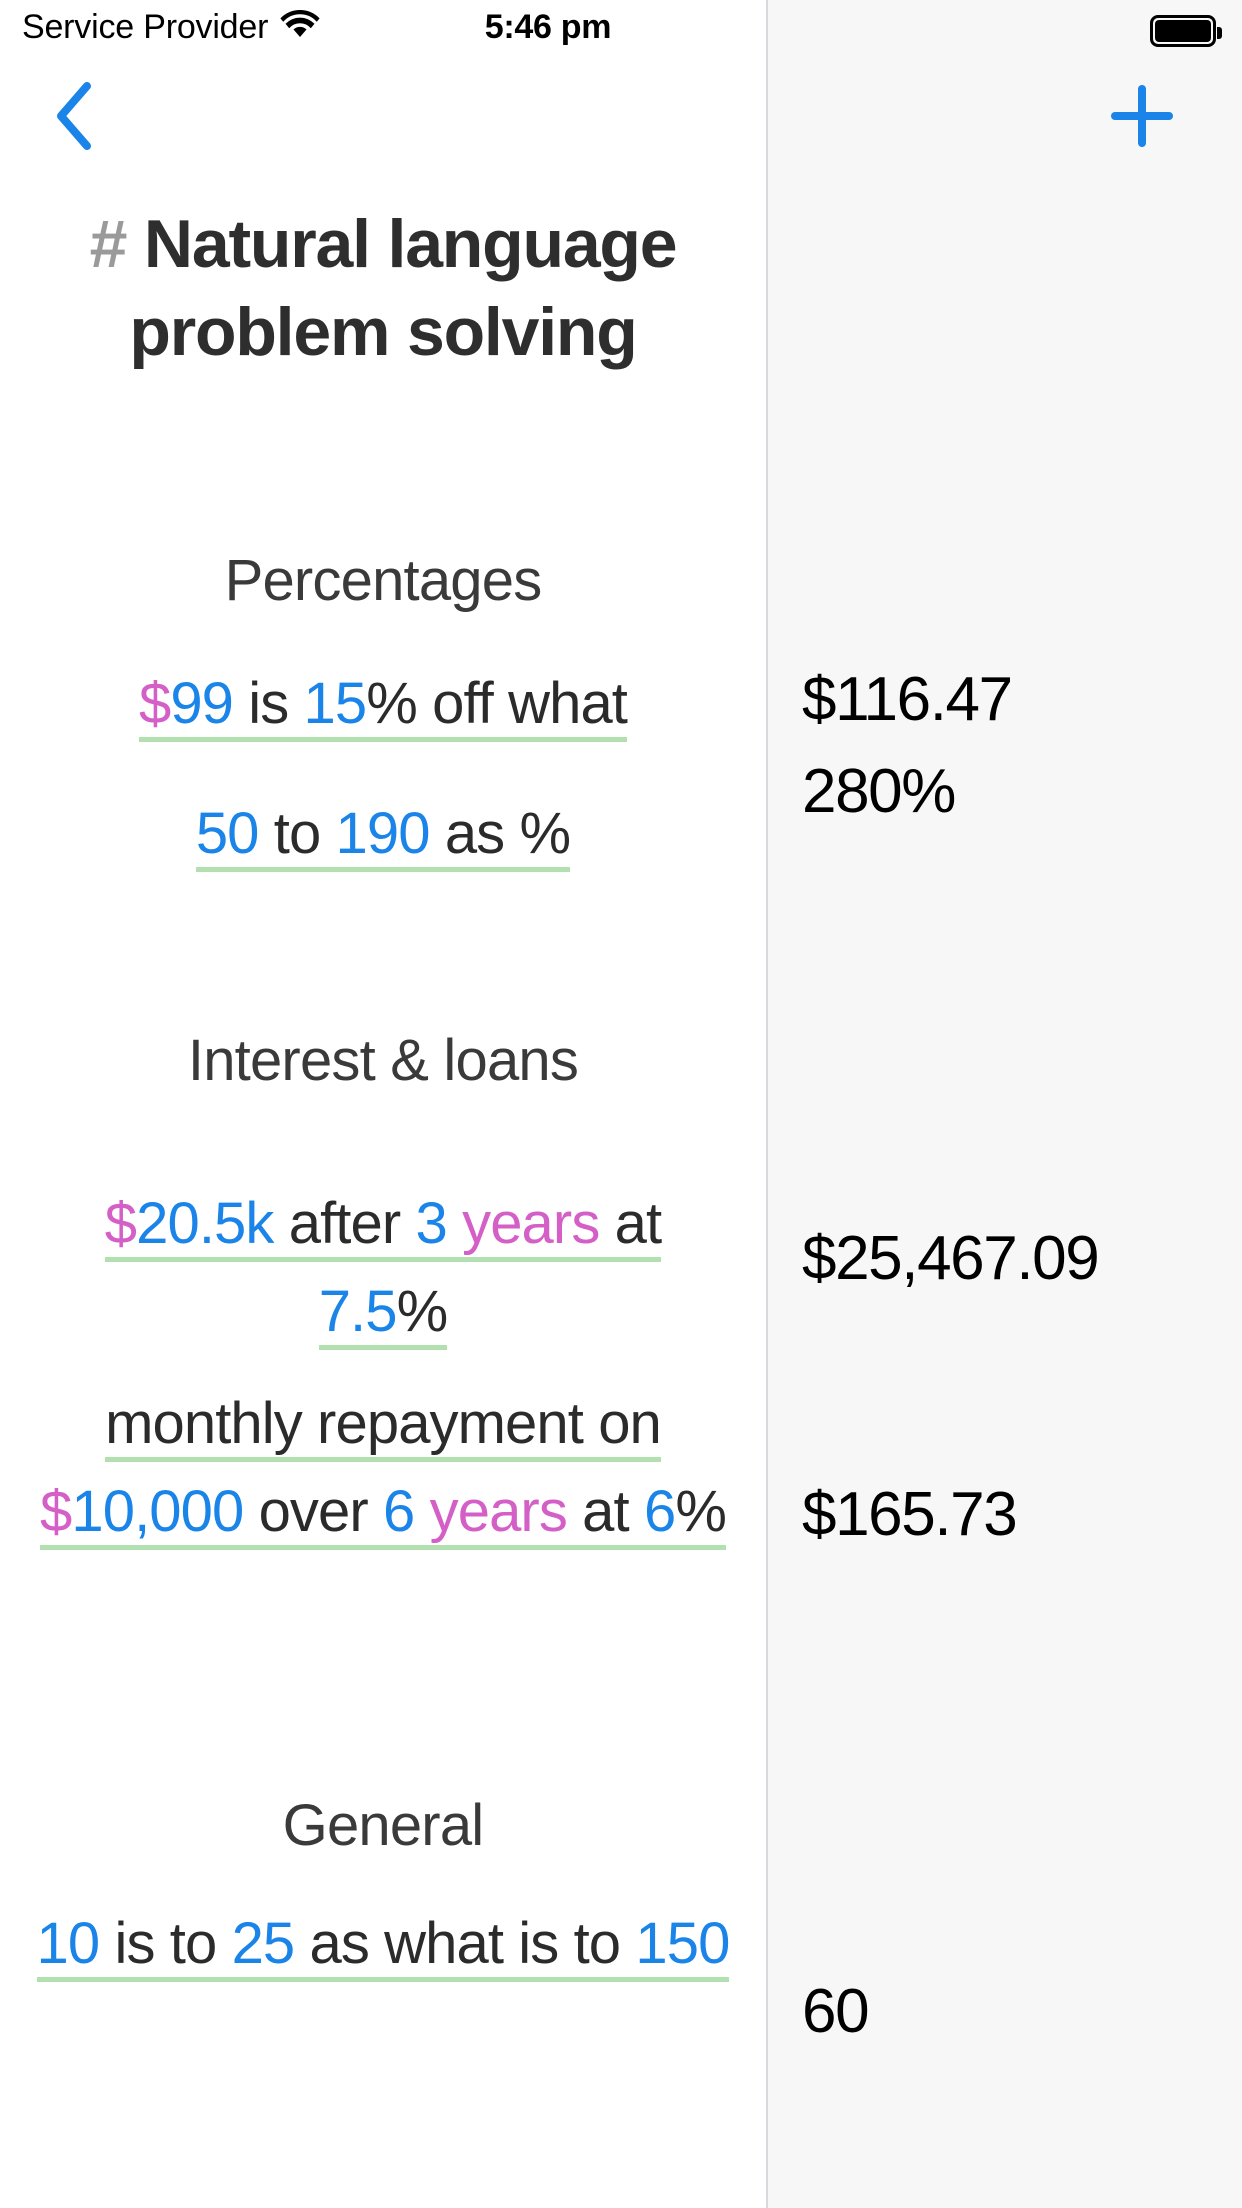  I want to click on nav-bar, so click(621, 117).